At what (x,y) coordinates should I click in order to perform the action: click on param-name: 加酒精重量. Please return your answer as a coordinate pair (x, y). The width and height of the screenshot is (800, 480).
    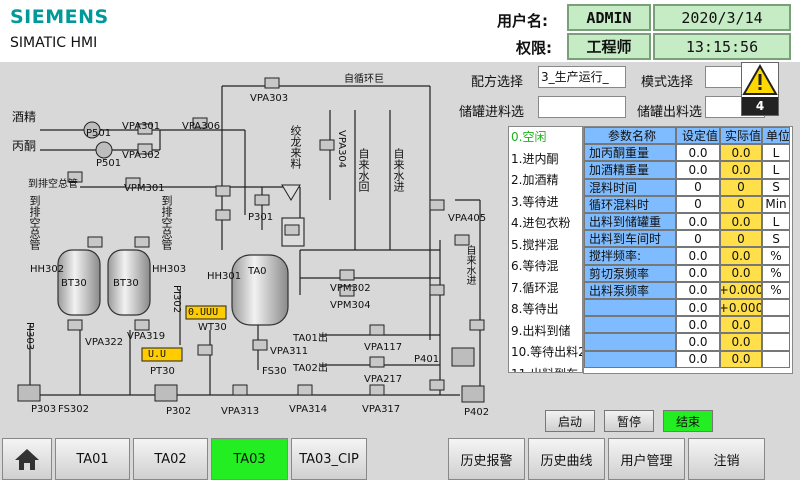
    Looking at the image, I should click on (630, 170).